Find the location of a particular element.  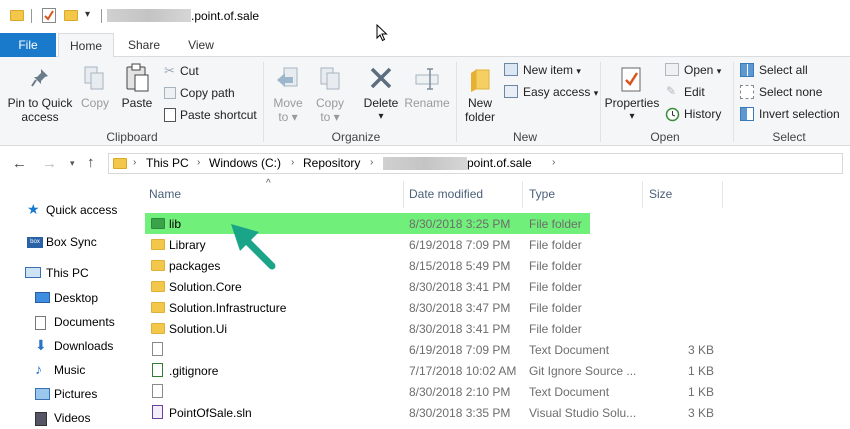

column-header-date: Date modified is located at coordinates (446, 194).